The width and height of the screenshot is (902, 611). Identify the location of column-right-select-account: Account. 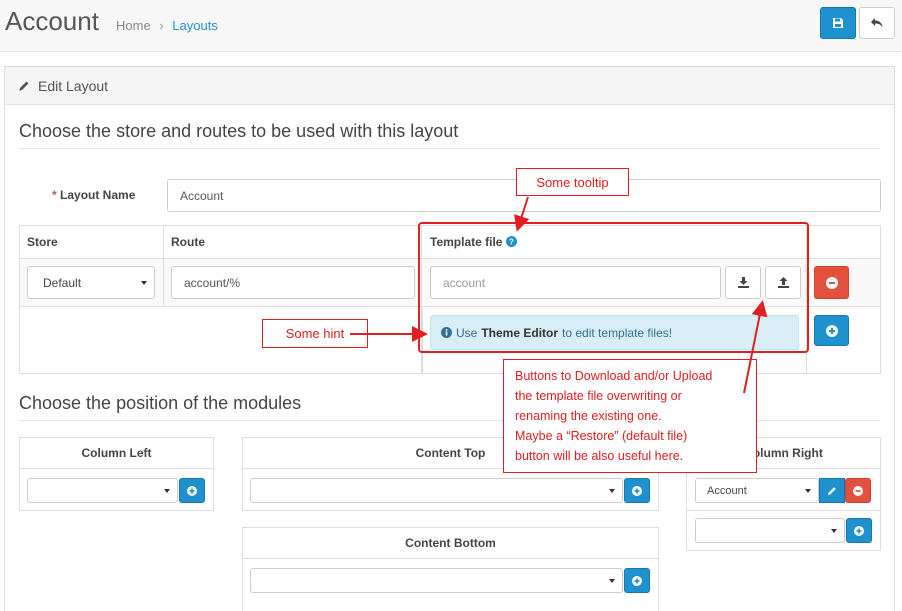
(757, 490).